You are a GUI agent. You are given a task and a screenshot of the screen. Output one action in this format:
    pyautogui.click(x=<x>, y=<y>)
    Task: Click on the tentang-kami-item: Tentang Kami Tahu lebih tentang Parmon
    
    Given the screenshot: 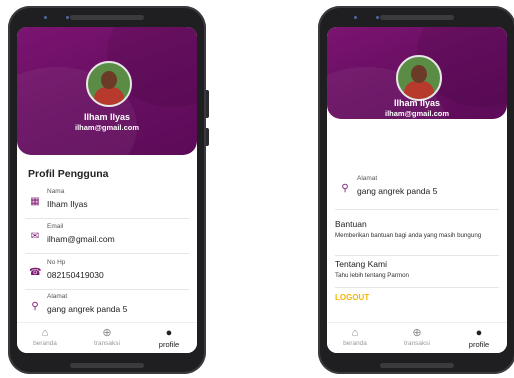 What is the action you would take?
    pyautogui.click(x=417, y=273)
    